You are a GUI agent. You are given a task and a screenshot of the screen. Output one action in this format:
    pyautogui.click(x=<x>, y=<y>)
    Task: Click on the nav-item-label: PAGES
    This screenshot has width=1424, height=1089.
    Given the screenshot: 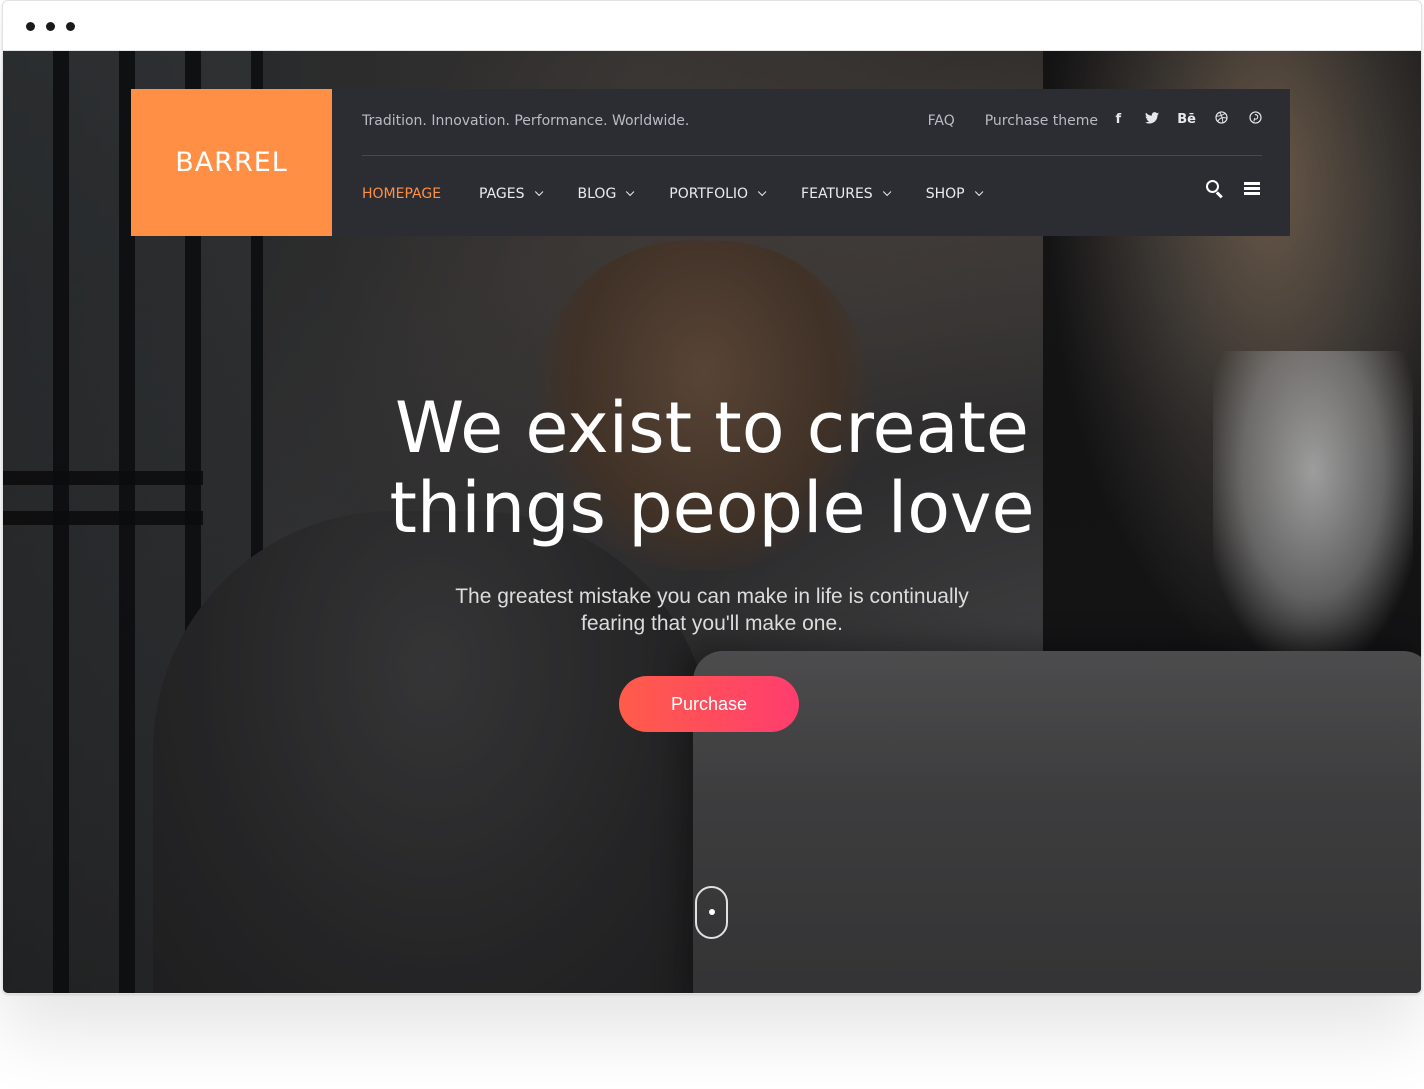 What is the action you would take?
    pyautogui.click(x=502, y=194)
    